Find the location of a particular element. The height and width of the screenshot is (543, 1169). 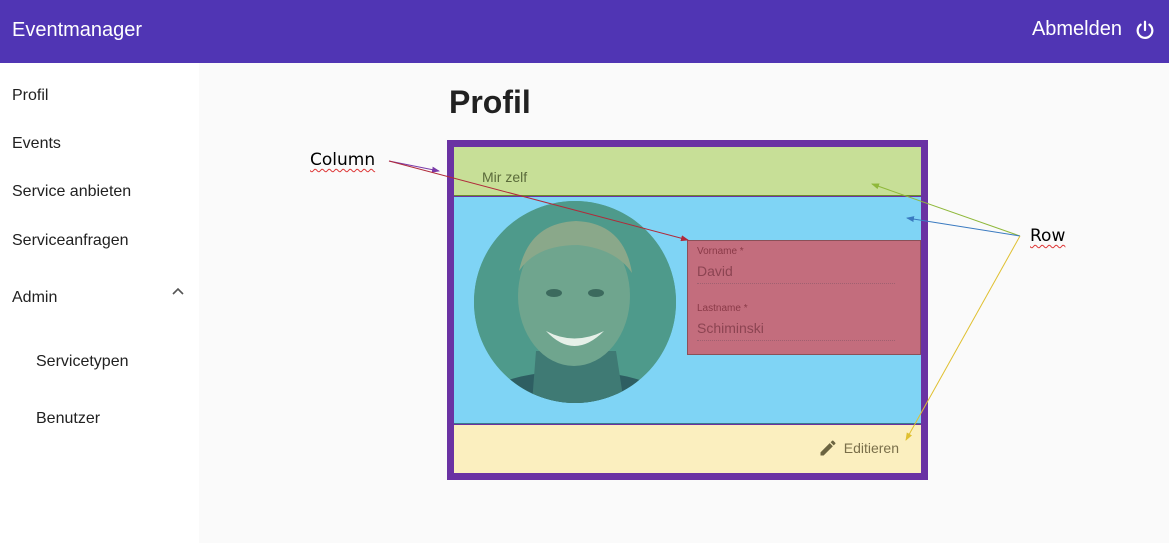

top-toolbar: Eventmanager Abmelden is located at coordinates (584, 31).